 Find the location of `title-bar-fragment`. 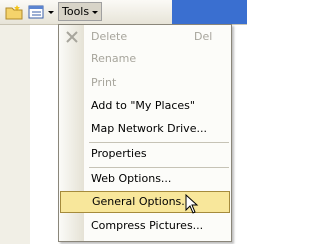

title-bar-fragment is located at coordinates (209, 12).